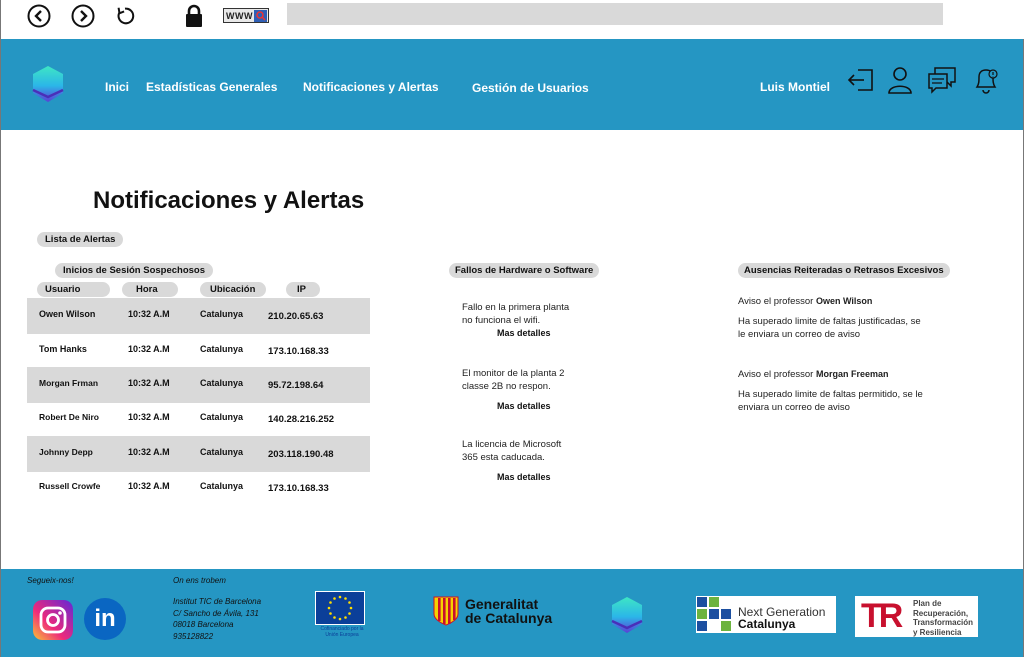 The height and width of the screenshot is (657, 1024). Describe the element at coordinates (301, 419) in the screenshot. I see `cell-ip: 140.28.216.252` at that location.